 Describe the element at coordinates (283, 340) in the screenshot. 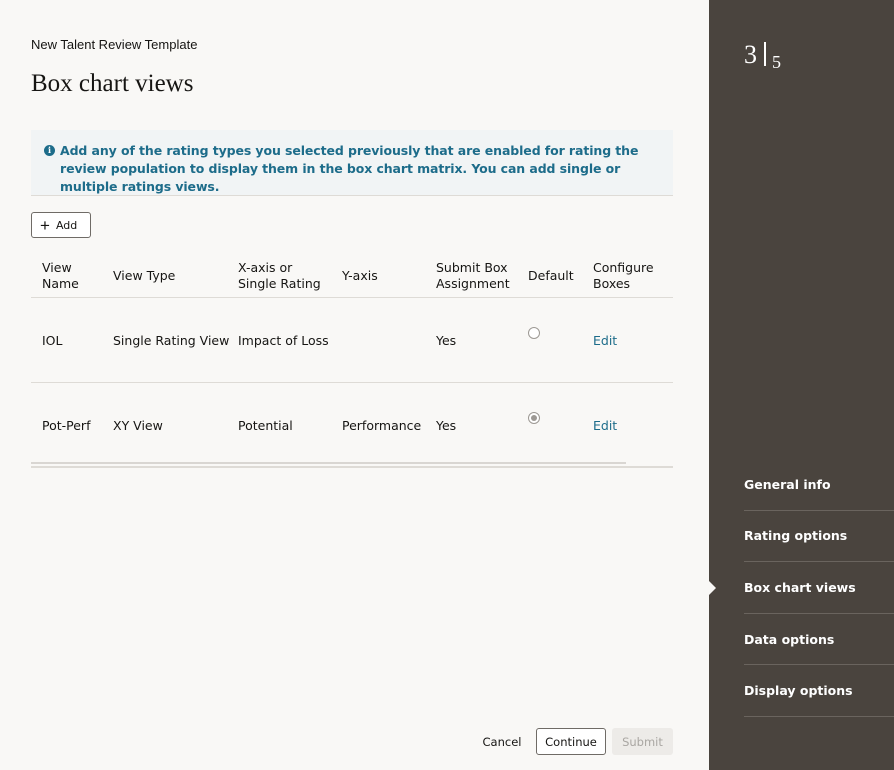

I see `cell-x-axis: Impact of Loss` at that location.